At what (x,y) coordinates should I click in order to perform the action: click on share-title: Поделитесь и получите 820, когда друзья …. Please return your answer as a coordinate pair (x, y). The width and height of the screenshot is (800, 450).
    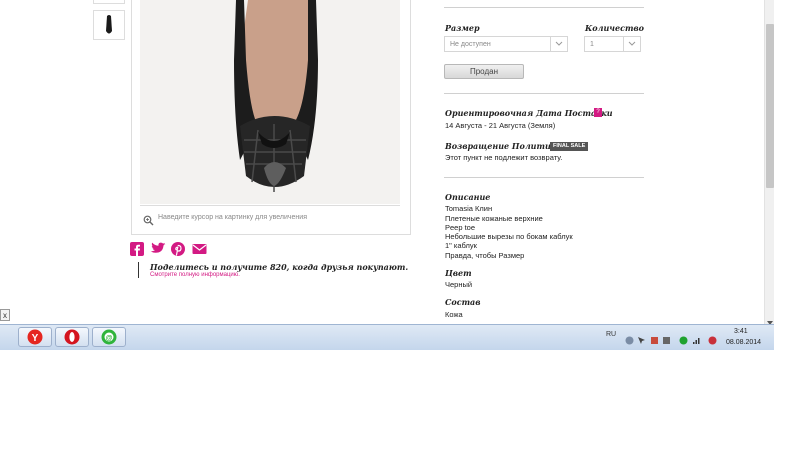
    Looking at the image, I should click on (279, 267).